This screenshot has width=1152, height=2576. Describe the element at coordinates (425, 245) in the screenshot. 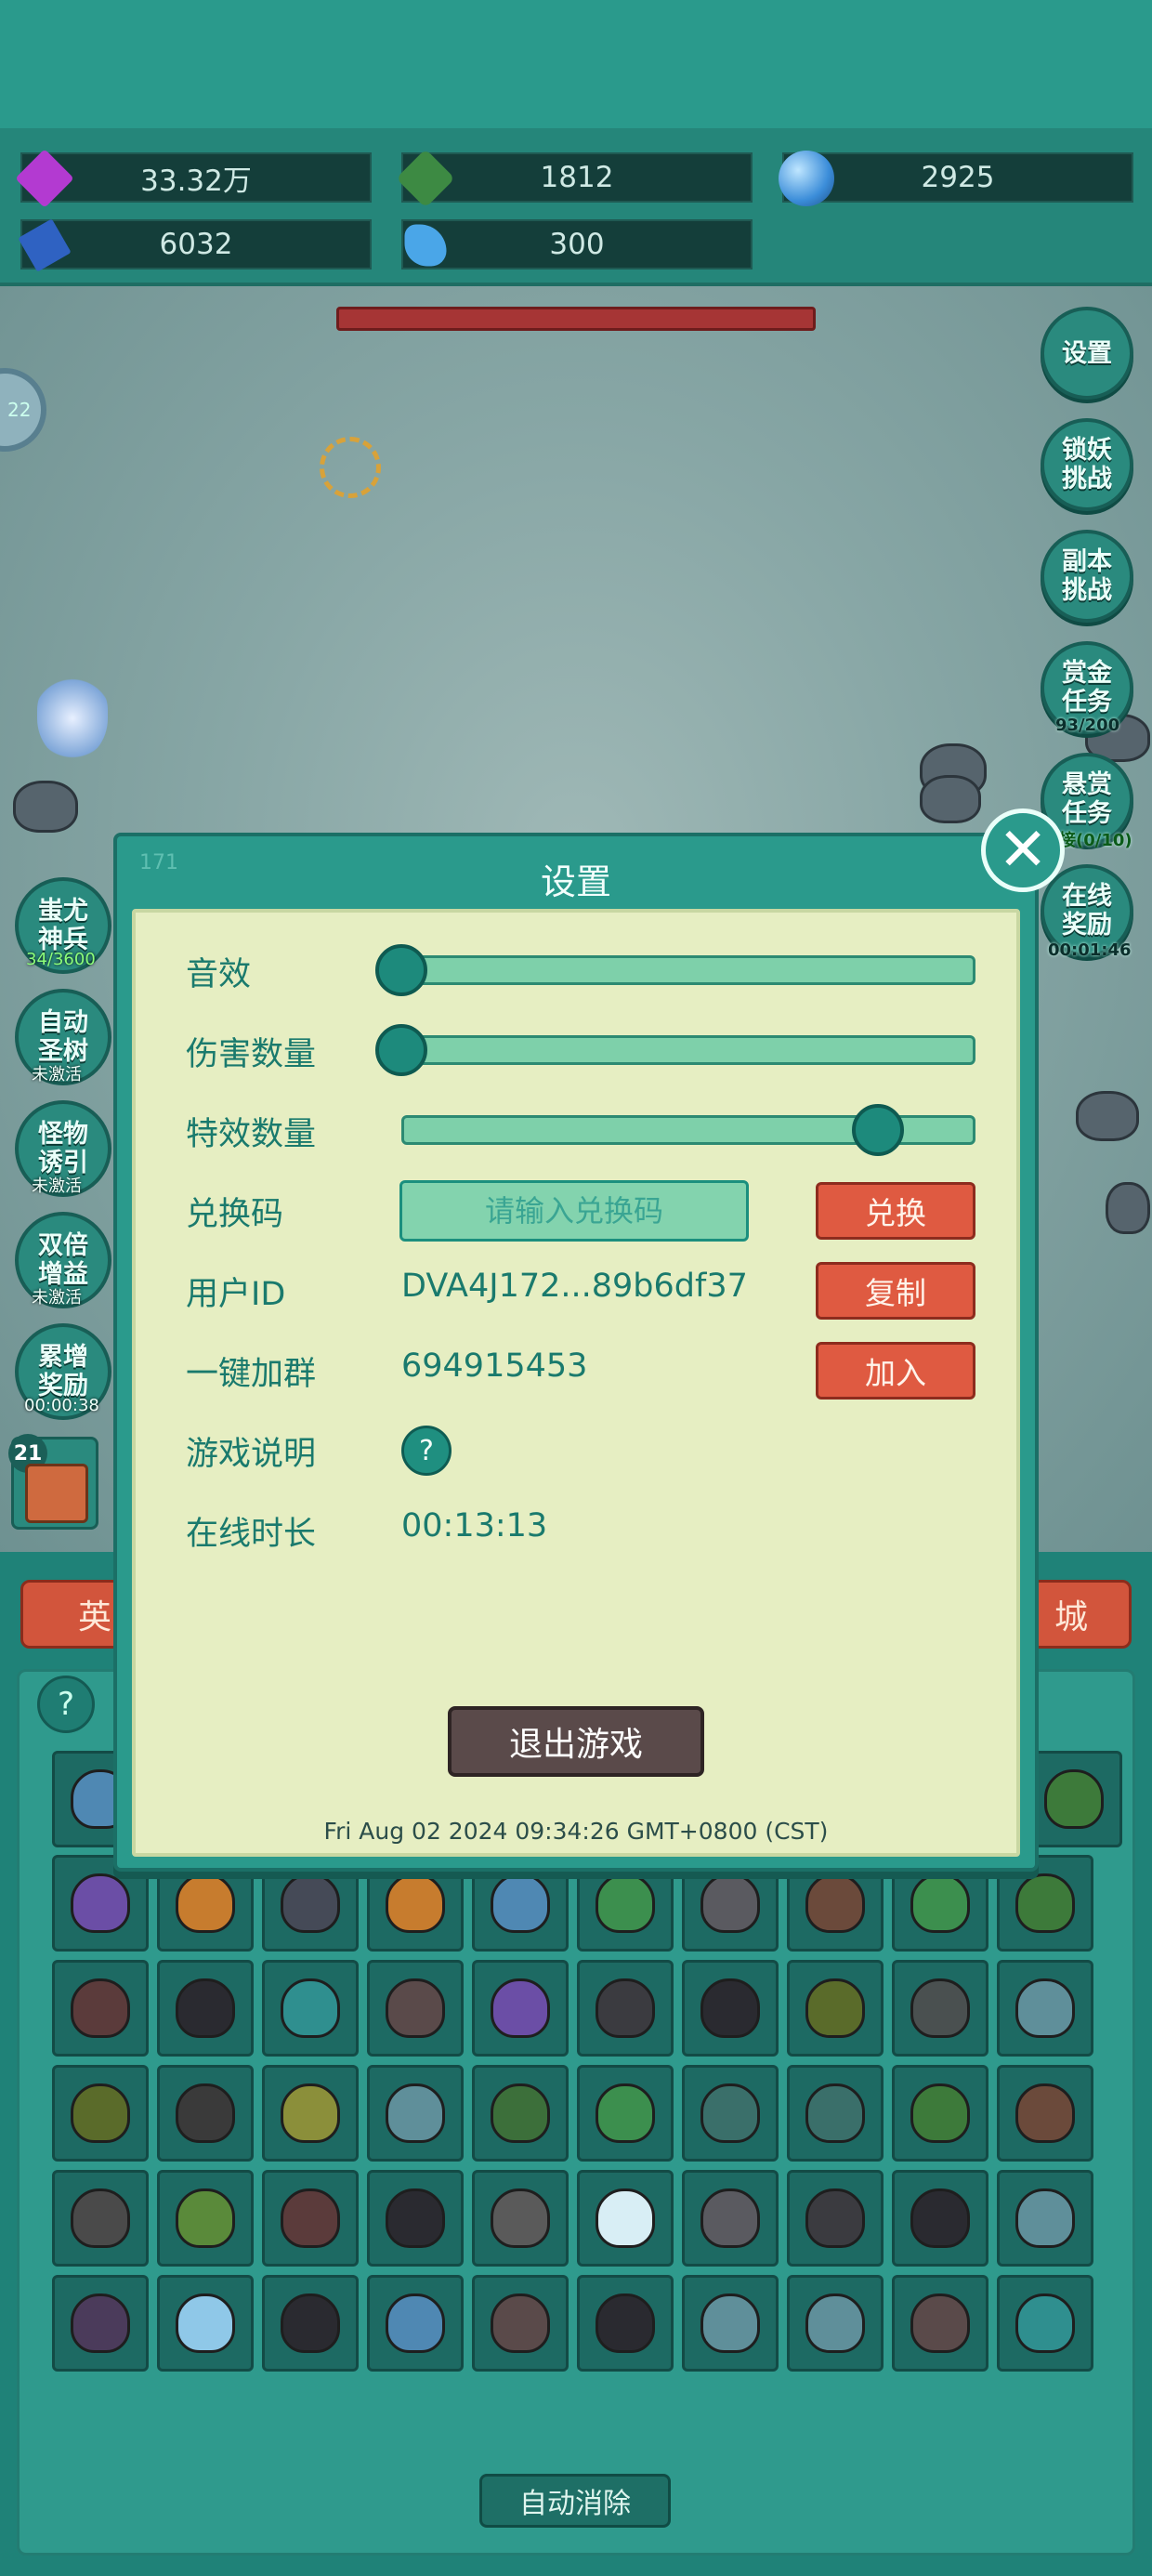

I see `blue-shard-icon` at that location.